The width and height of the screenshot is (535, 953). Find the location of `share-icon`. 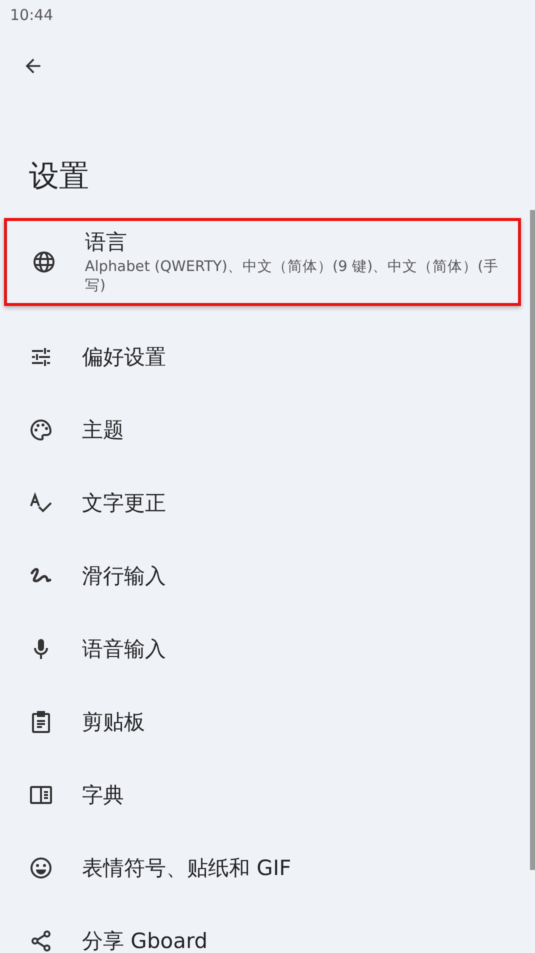

share-icon is located at coordinates (41, 940).